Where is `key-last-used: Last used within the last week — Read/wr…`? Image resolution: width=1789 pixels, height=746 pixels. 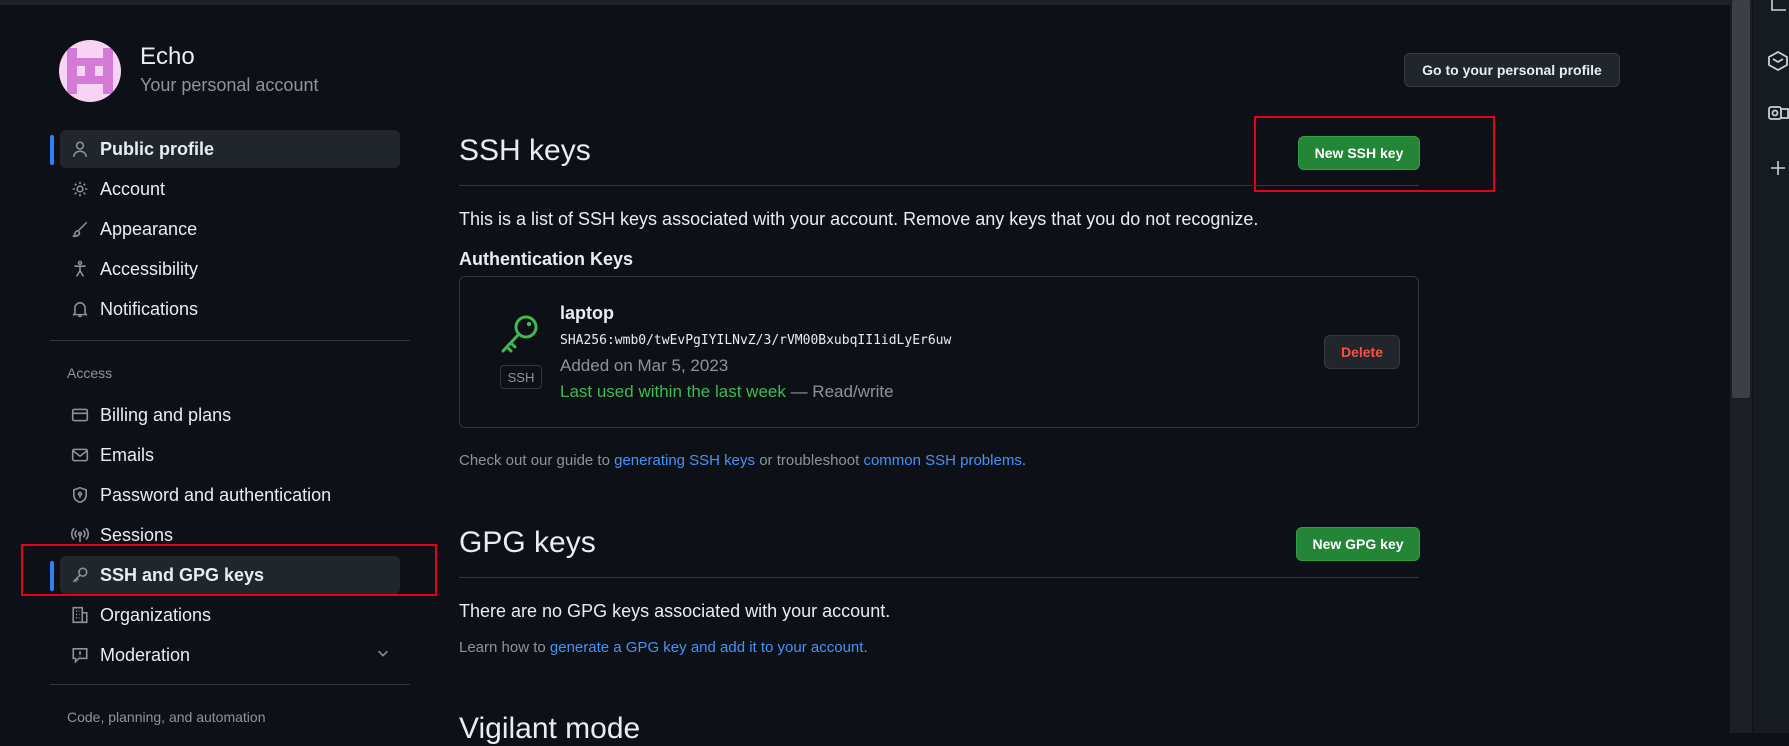 key-last-used: Last used within the last week — Read/wr… is located at coordinates (727, 392).